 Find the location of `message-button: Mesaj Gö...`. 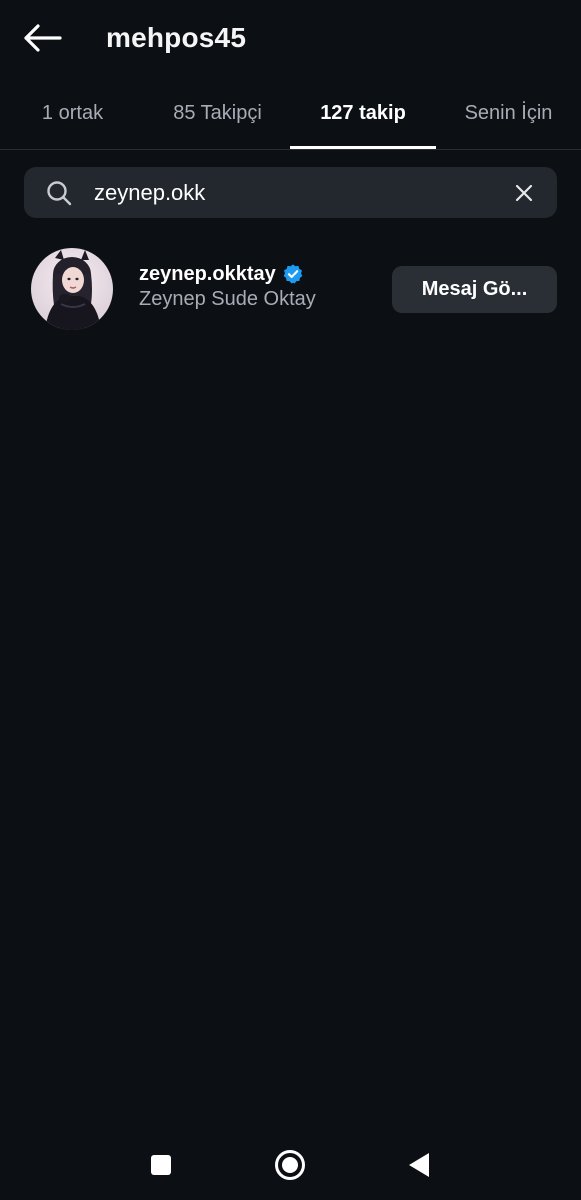

message-button: Mesaj Gö... is located at coordinates (474, 289).